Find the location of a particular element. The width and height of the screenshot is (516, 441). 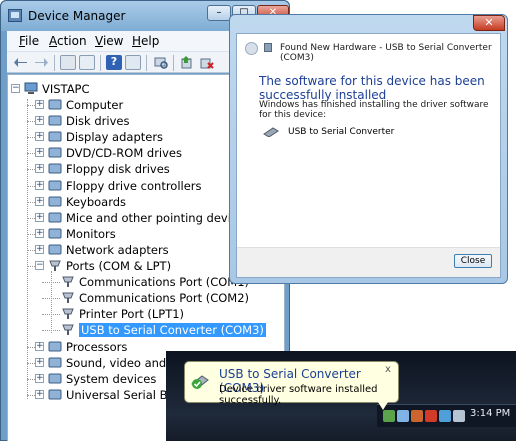

device-name: USB to Serial Converter is located at coordinates (341, 132).